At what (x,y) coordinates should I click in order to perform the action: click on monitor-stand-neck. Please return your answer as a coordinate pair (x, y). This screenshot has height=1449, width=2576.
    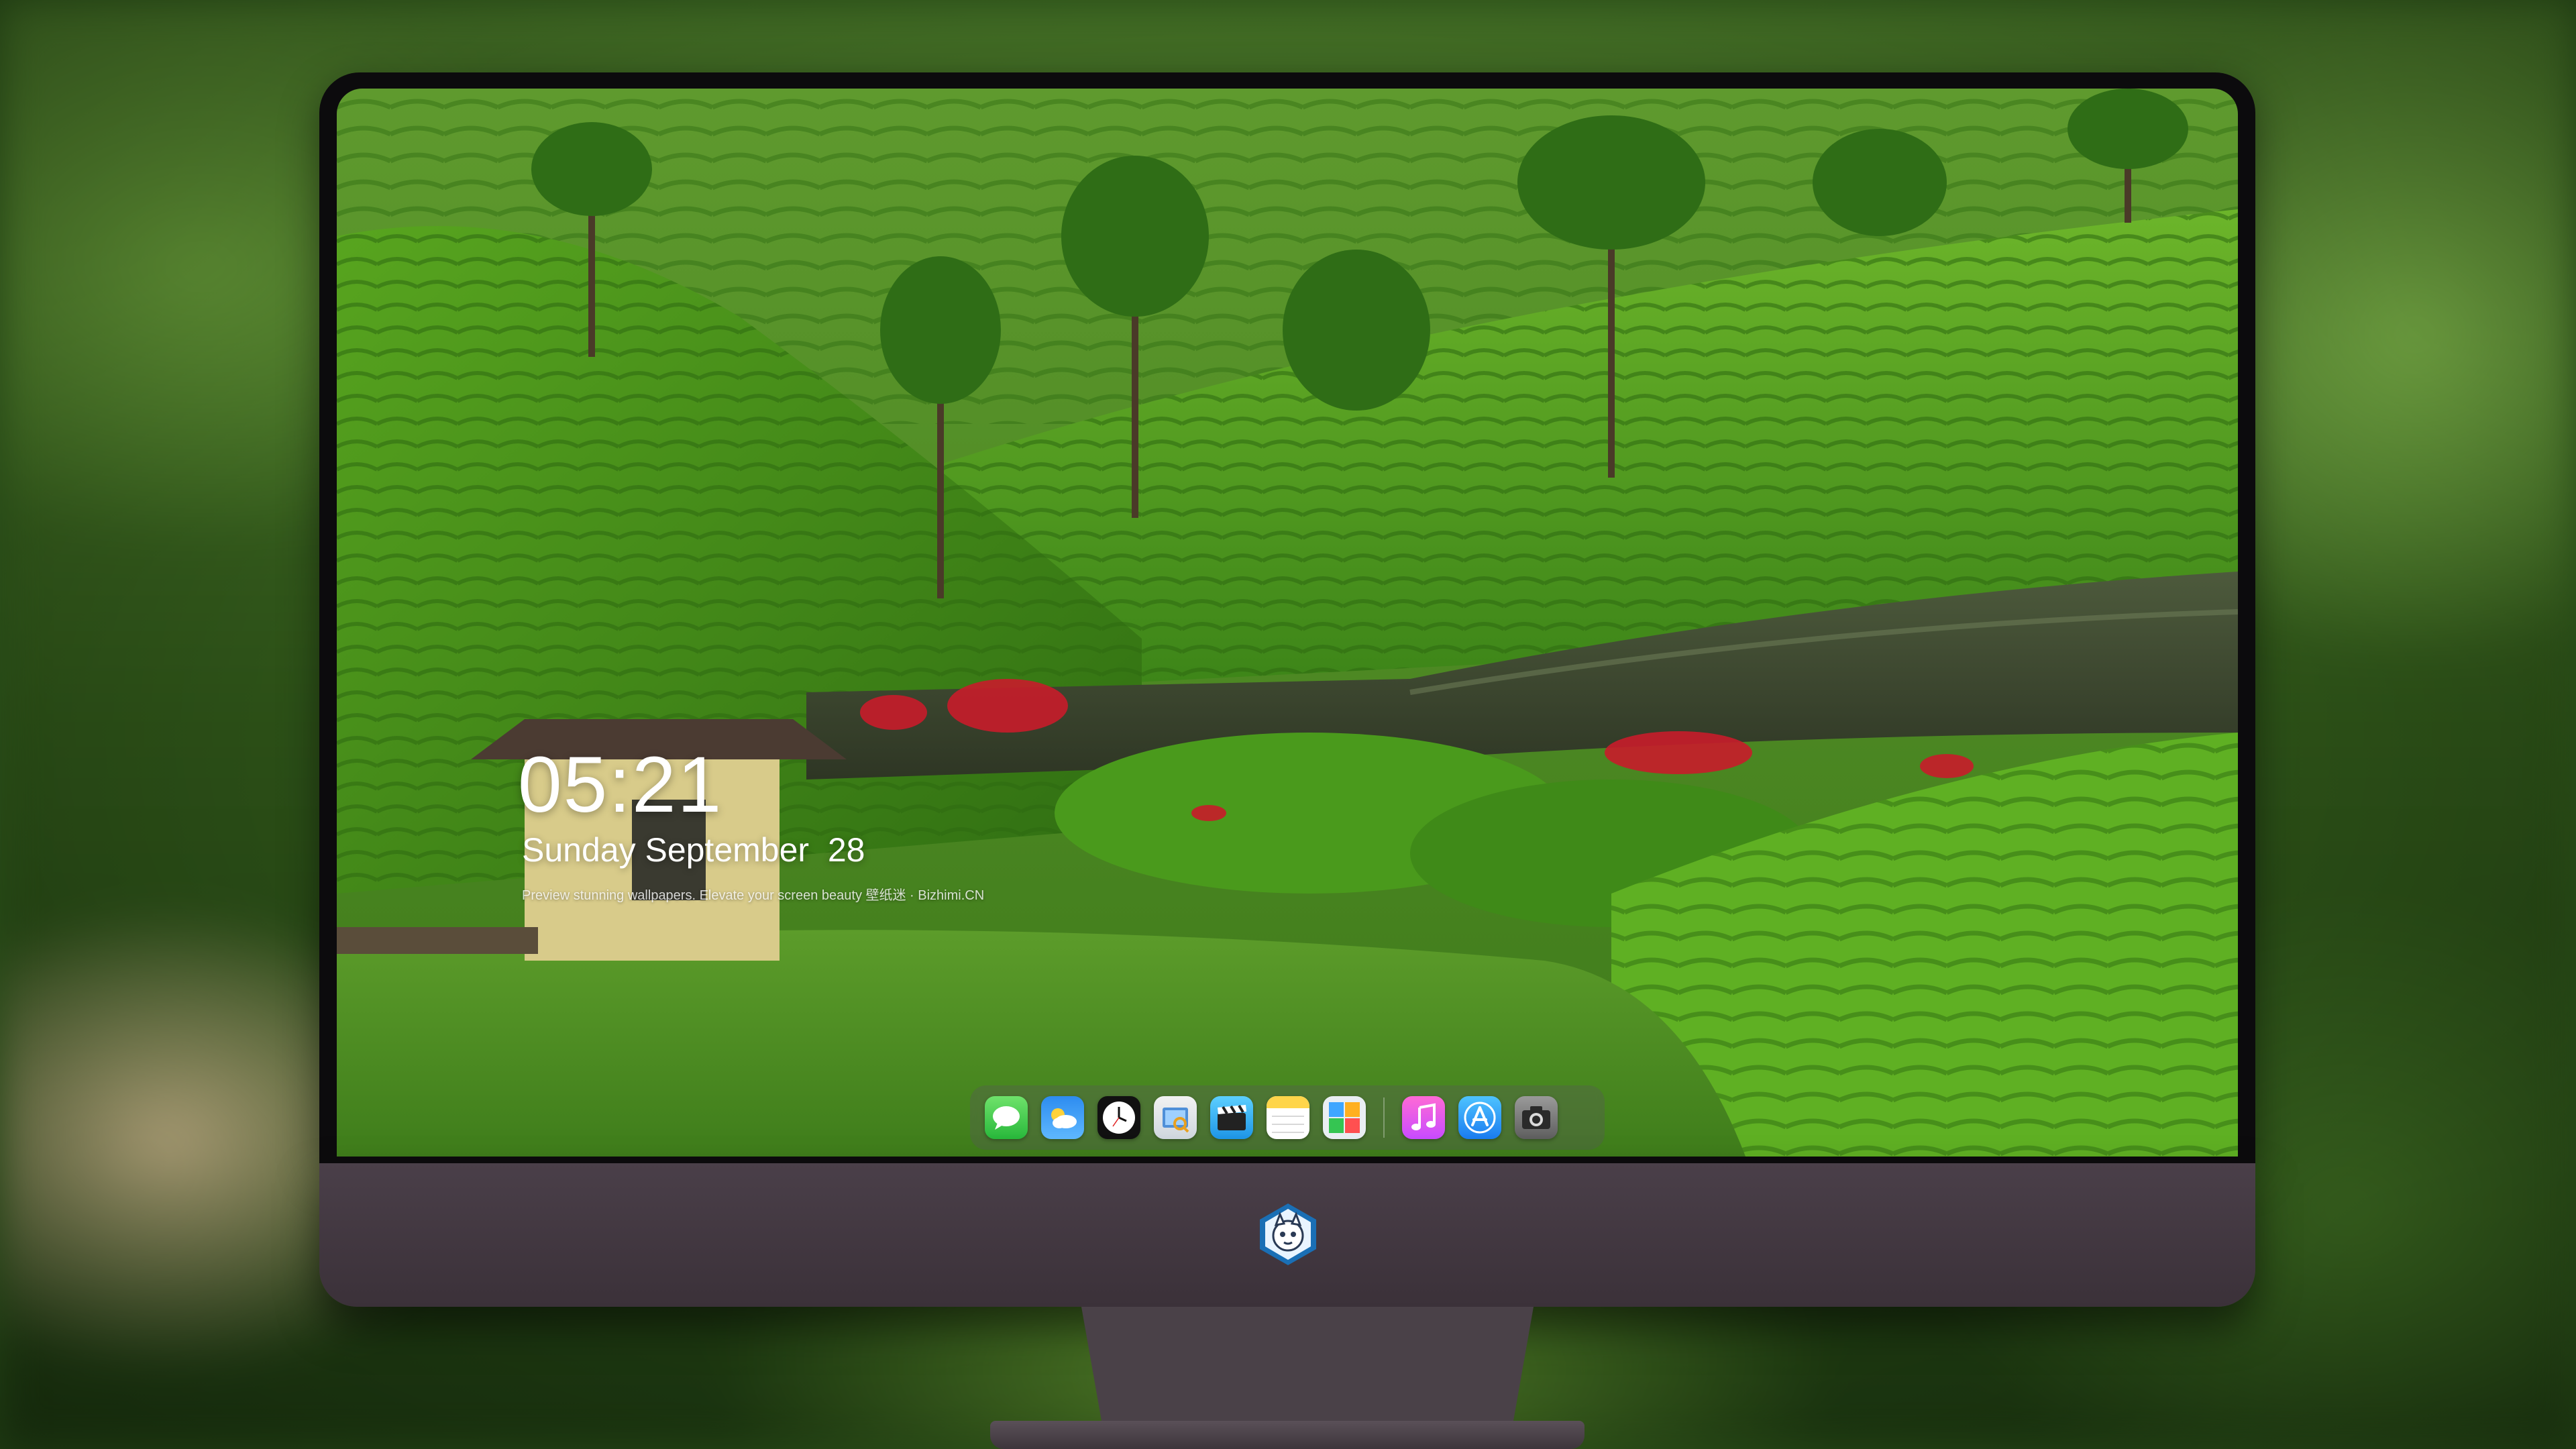
    Looking at the image, I should click on (1307, 1364).